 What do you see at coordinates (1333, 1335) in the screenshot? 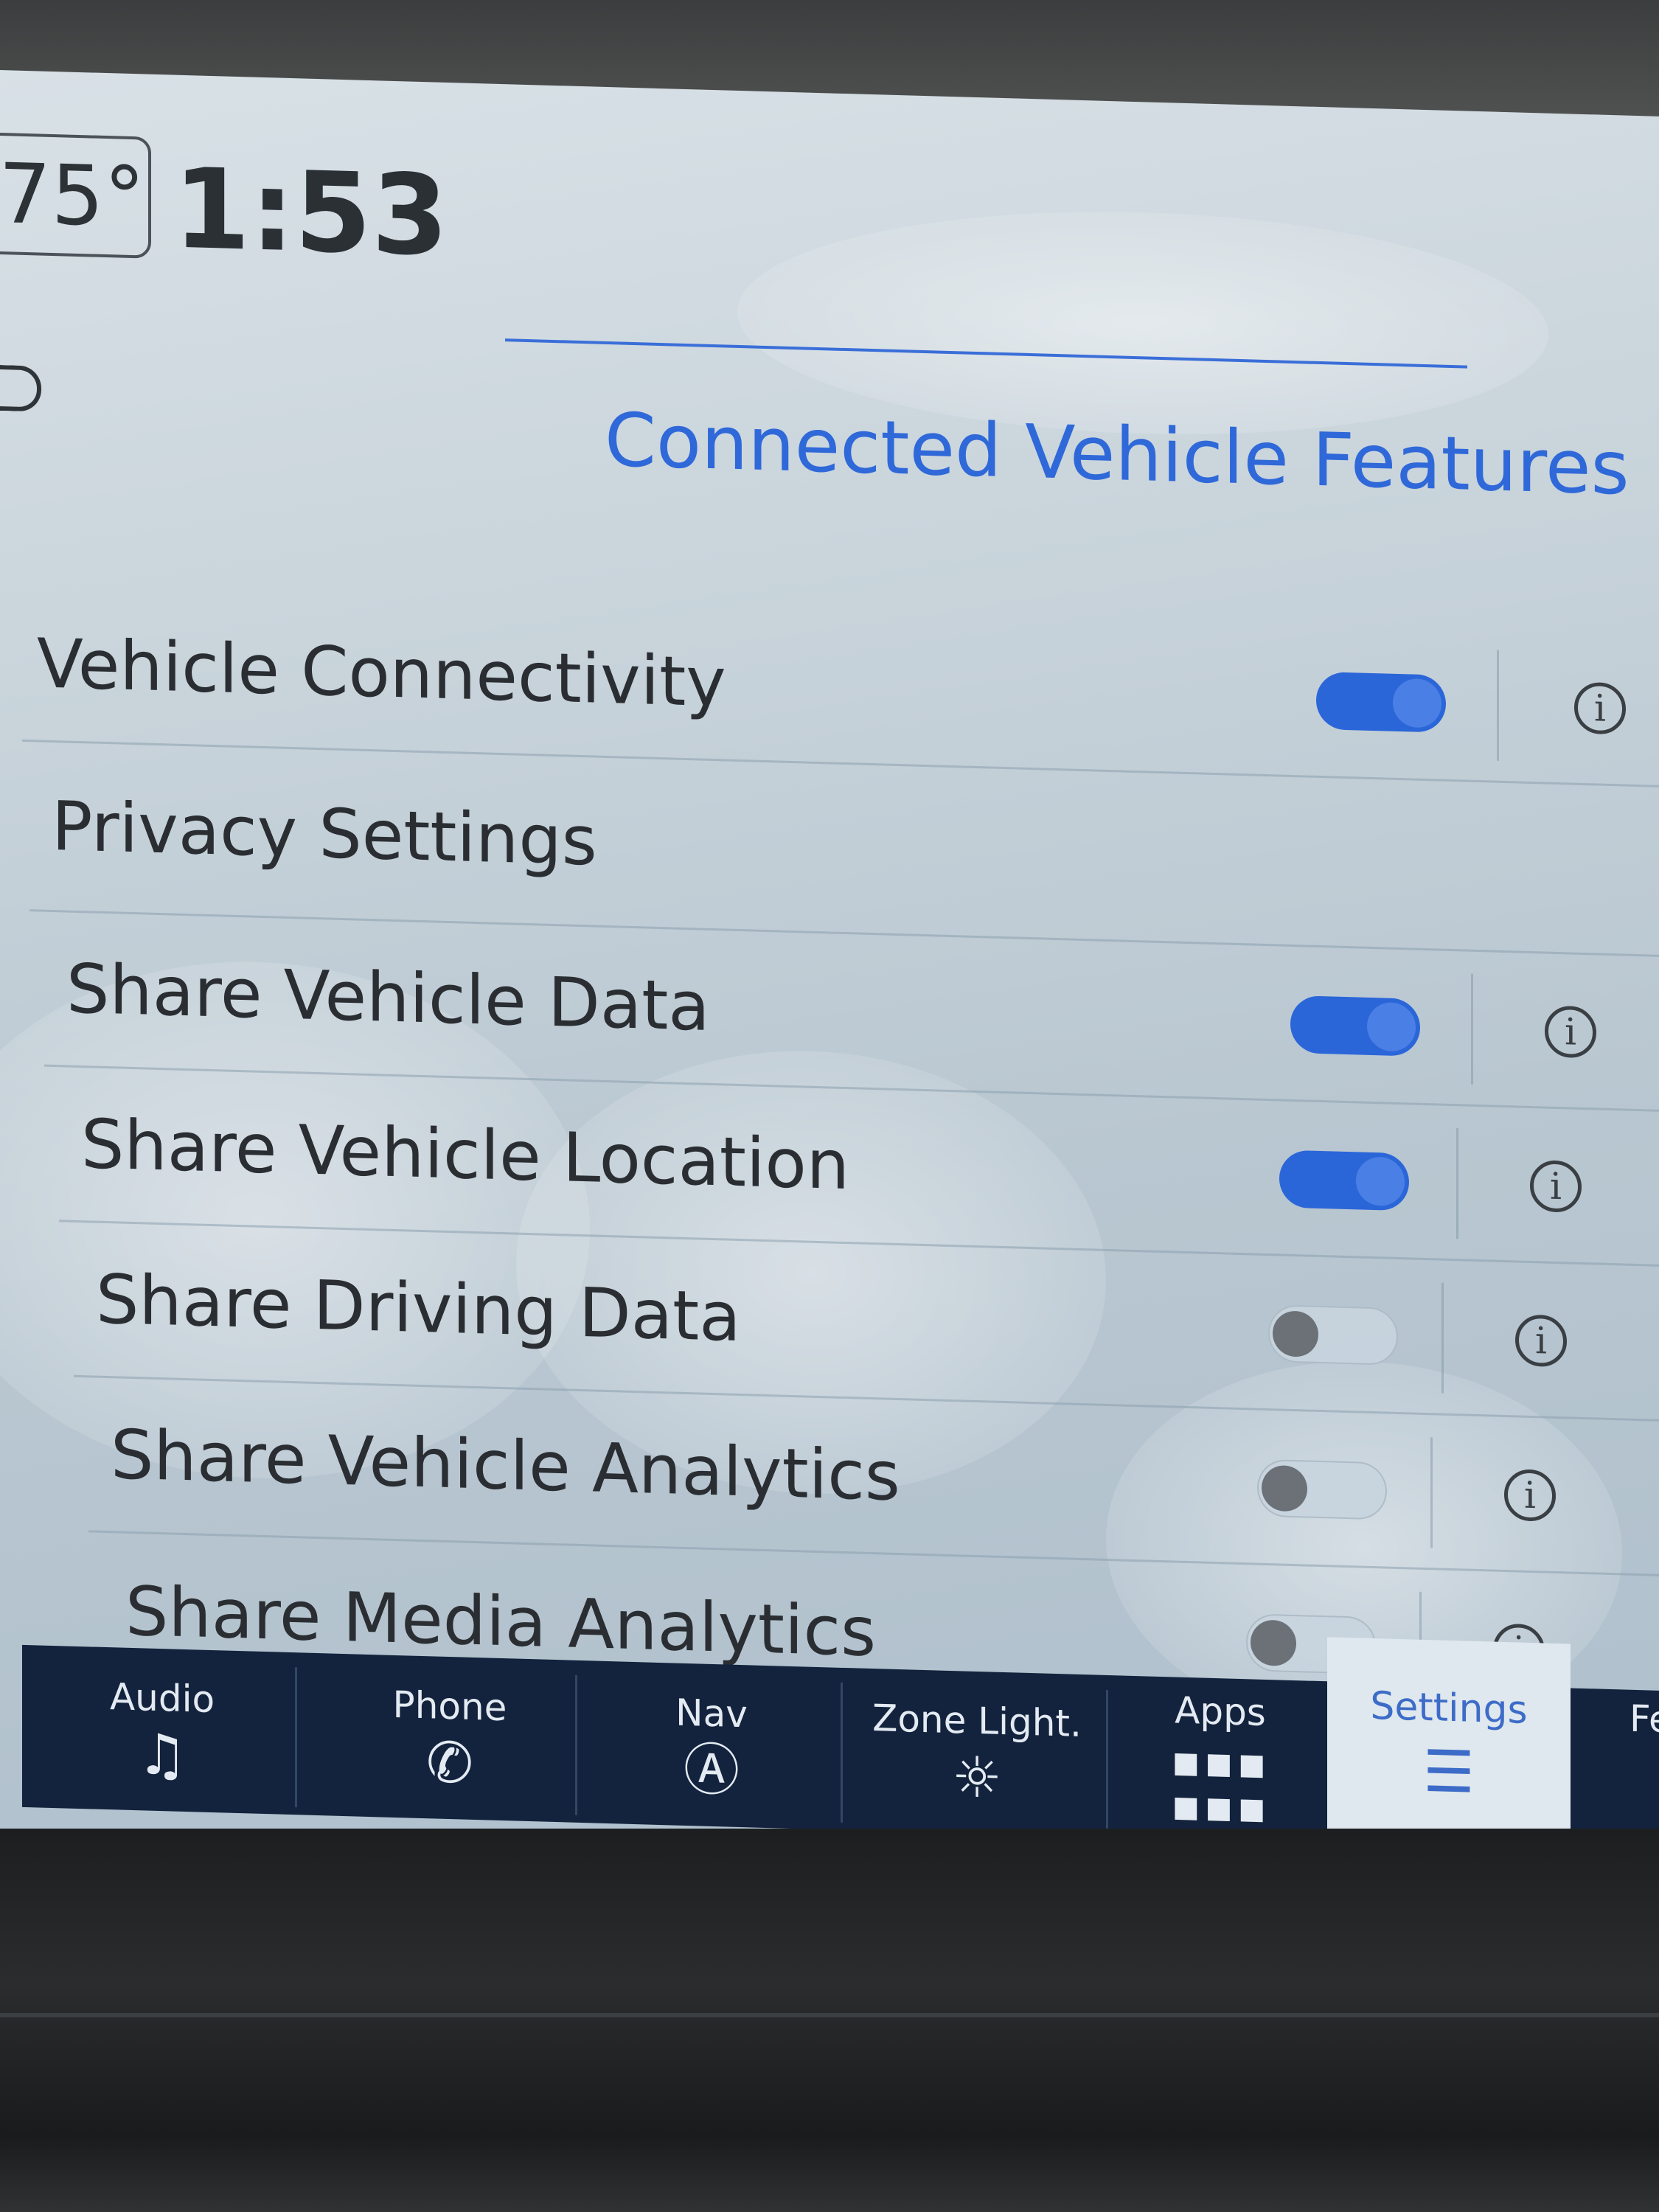
I see `share-driving-data-toggle` at bounding box center [1333, 1335].